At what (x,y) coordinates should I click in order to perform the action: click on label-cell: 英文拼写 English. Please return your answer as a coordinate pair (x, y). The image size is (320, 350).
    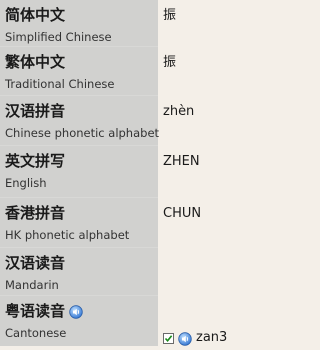
    Looking at the image, I should click on (79, 172).